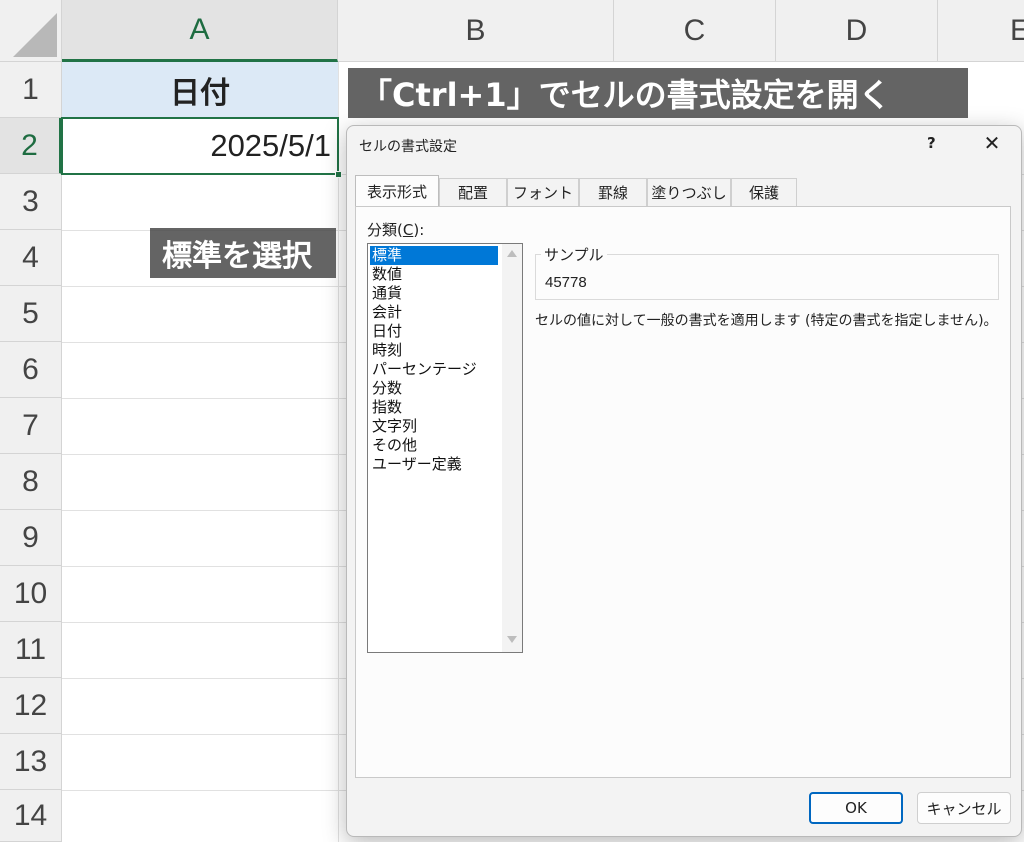 The image size is (1024, 842). I want to click on tab-border: 罫線, so click(613, 192).